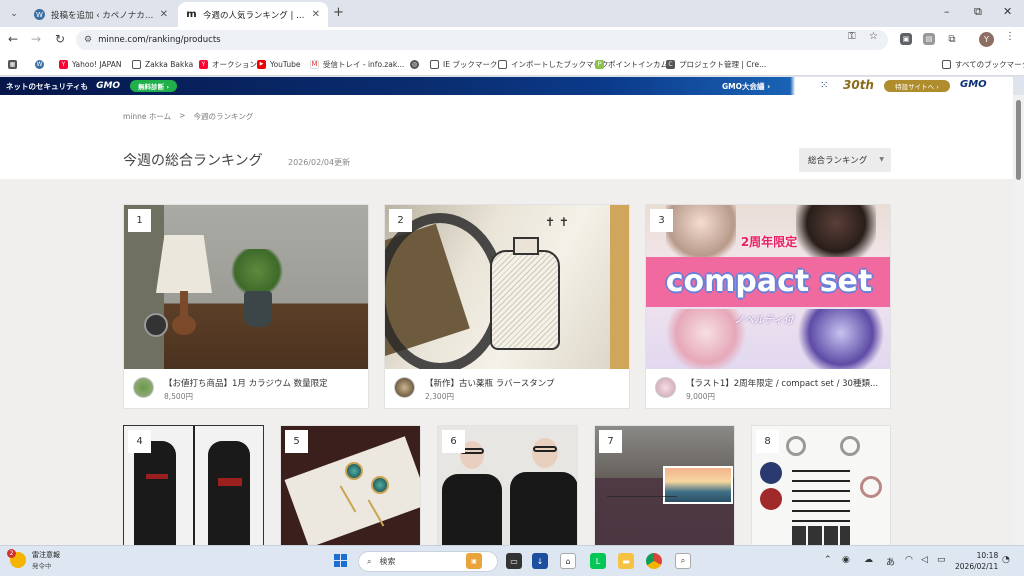 Image resolution: width=1024 pixels, height=576 pixels. Describe the element at coordinates (14, 64) in the screenshot. I see `apps-grid-icon: ▦` at that location.